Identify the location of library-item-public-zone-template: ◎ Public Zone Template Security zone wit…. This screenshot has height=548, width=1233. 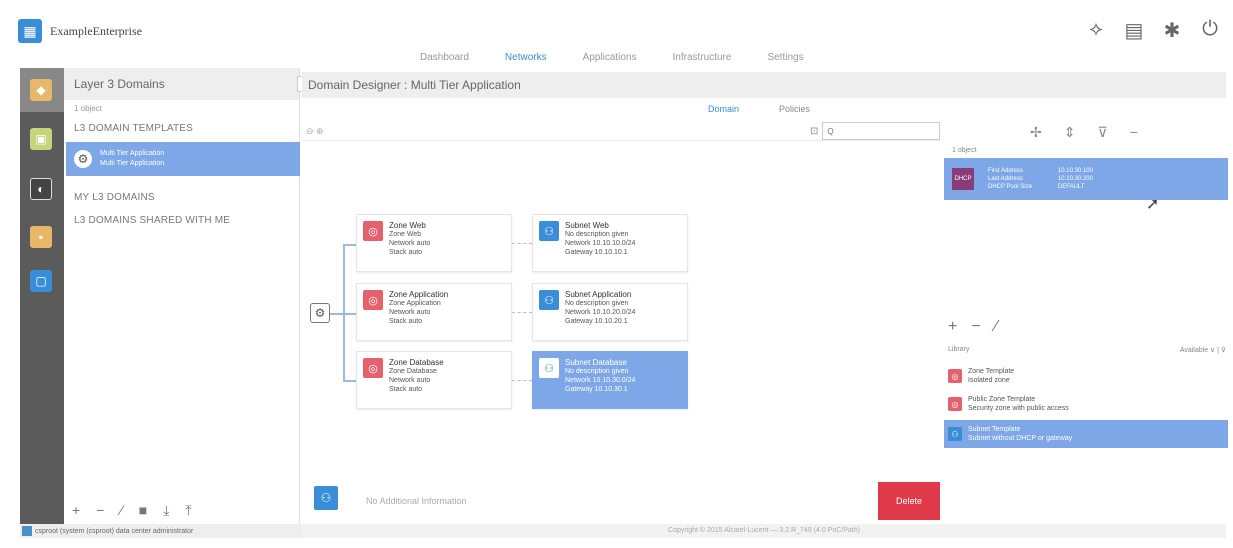
(1086, 404).